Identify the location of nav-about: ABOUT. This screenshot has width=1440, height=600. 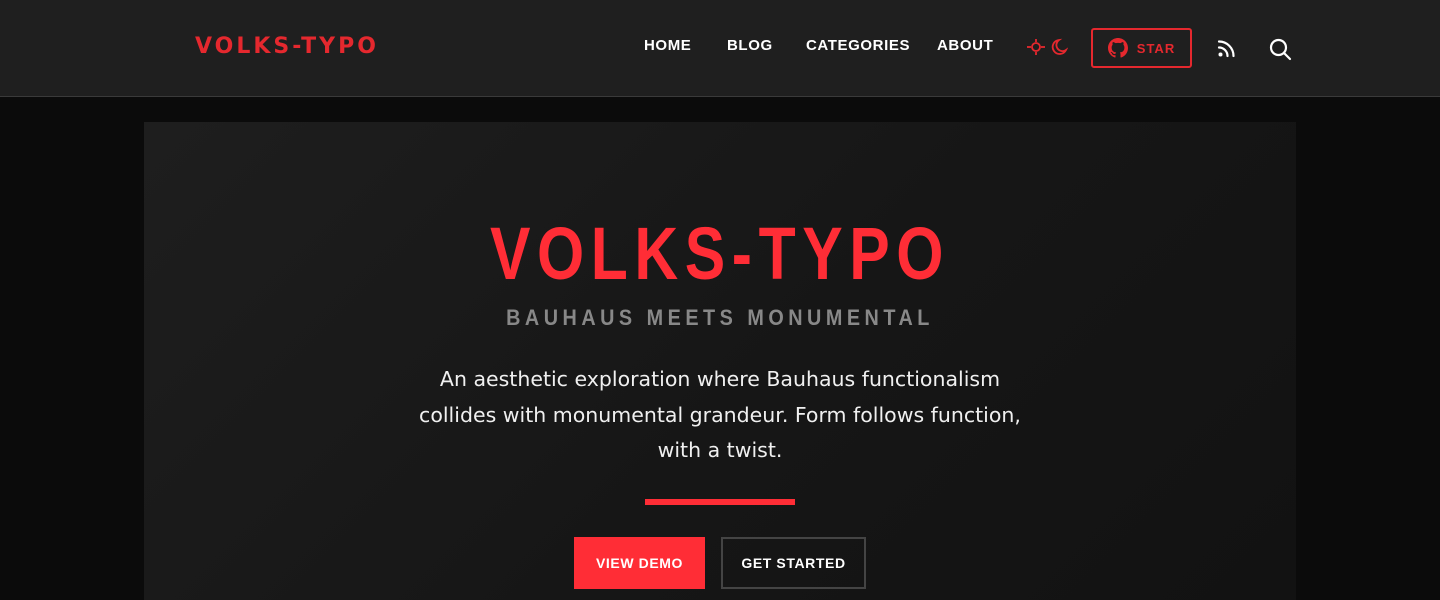
(965, 45).